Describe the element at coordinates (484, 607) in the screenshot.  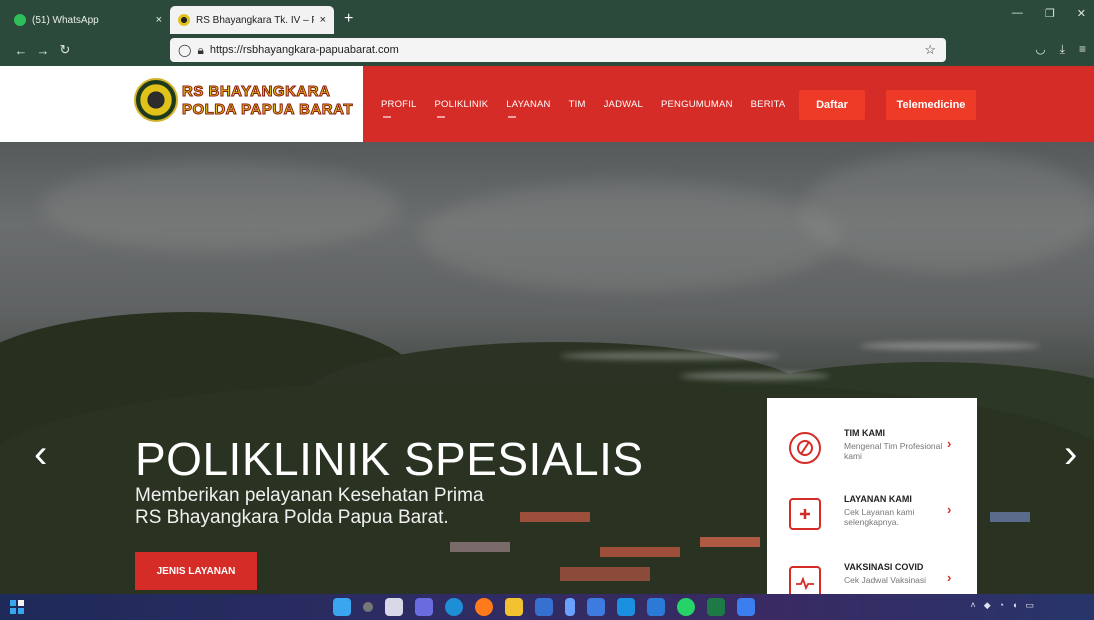
I see `firefox-icon` at that location.